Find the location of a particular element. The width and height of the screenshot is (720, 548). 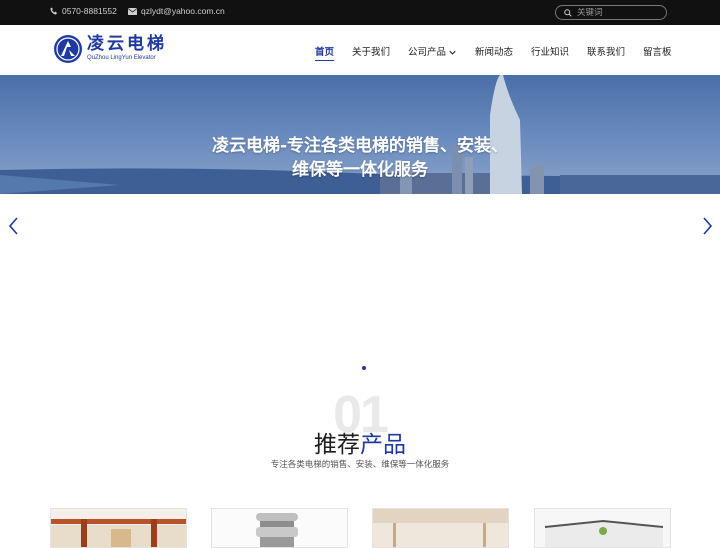

search-input is located at coordinates (617, 12).